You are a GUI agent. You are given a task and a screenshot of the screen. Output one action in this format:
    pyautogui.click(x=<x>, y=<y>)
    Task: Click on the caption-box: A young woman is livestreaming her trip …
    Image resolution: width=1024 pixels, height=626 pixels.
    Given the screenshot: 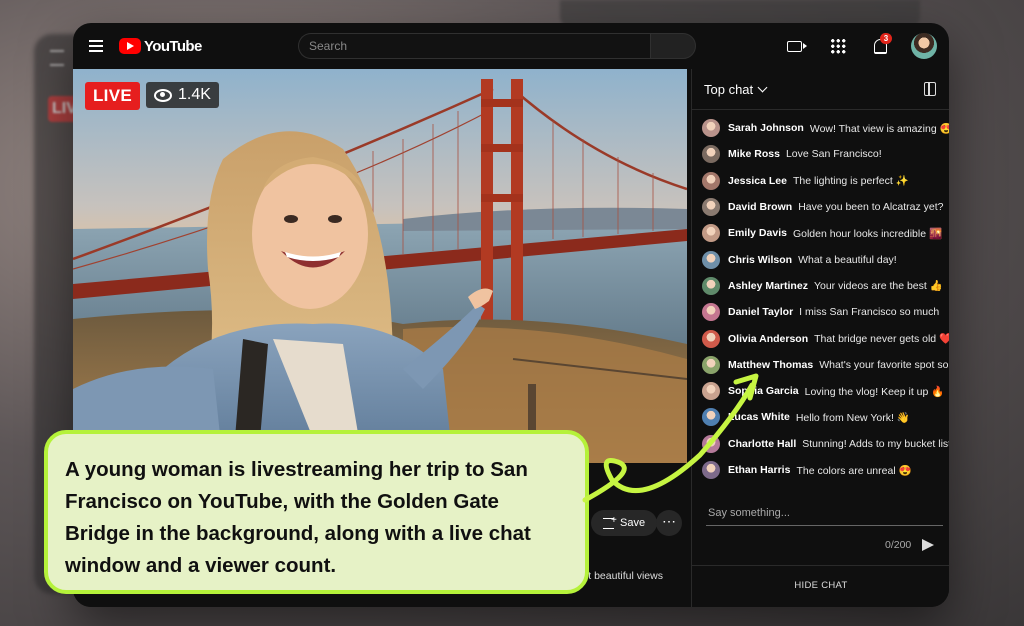 What is the action you would take?
    pyautogui.click(x=316, y=512)
    